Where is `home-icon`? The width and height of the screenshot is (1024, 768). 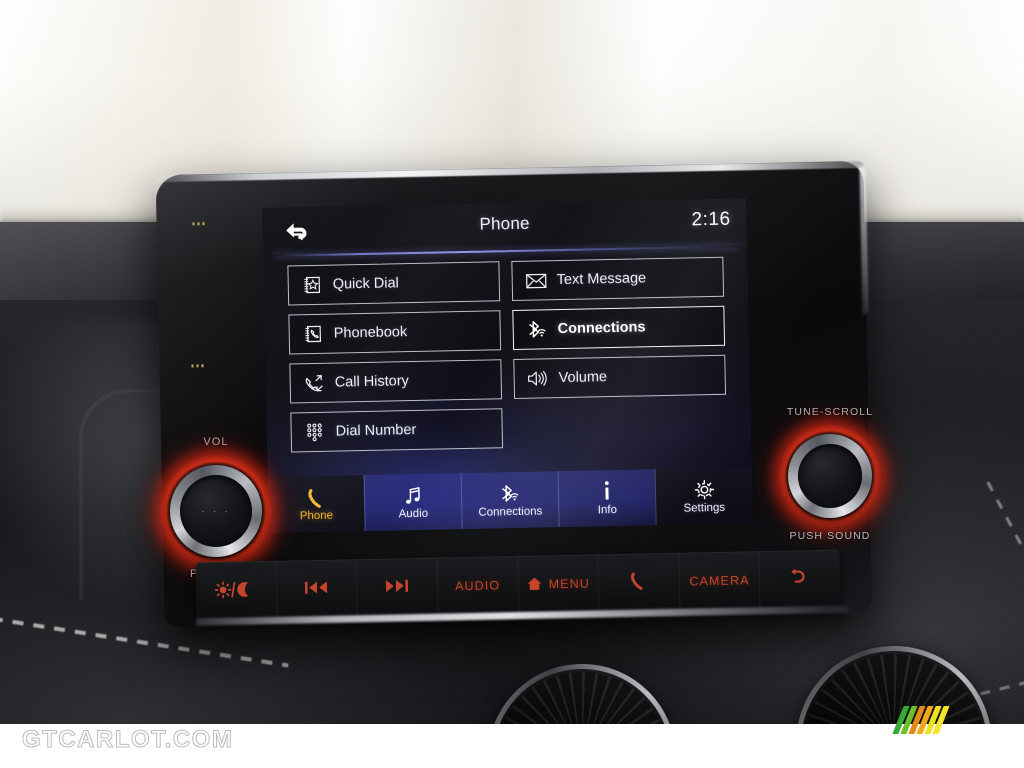 home-icon is located at coordinates (534, 584).